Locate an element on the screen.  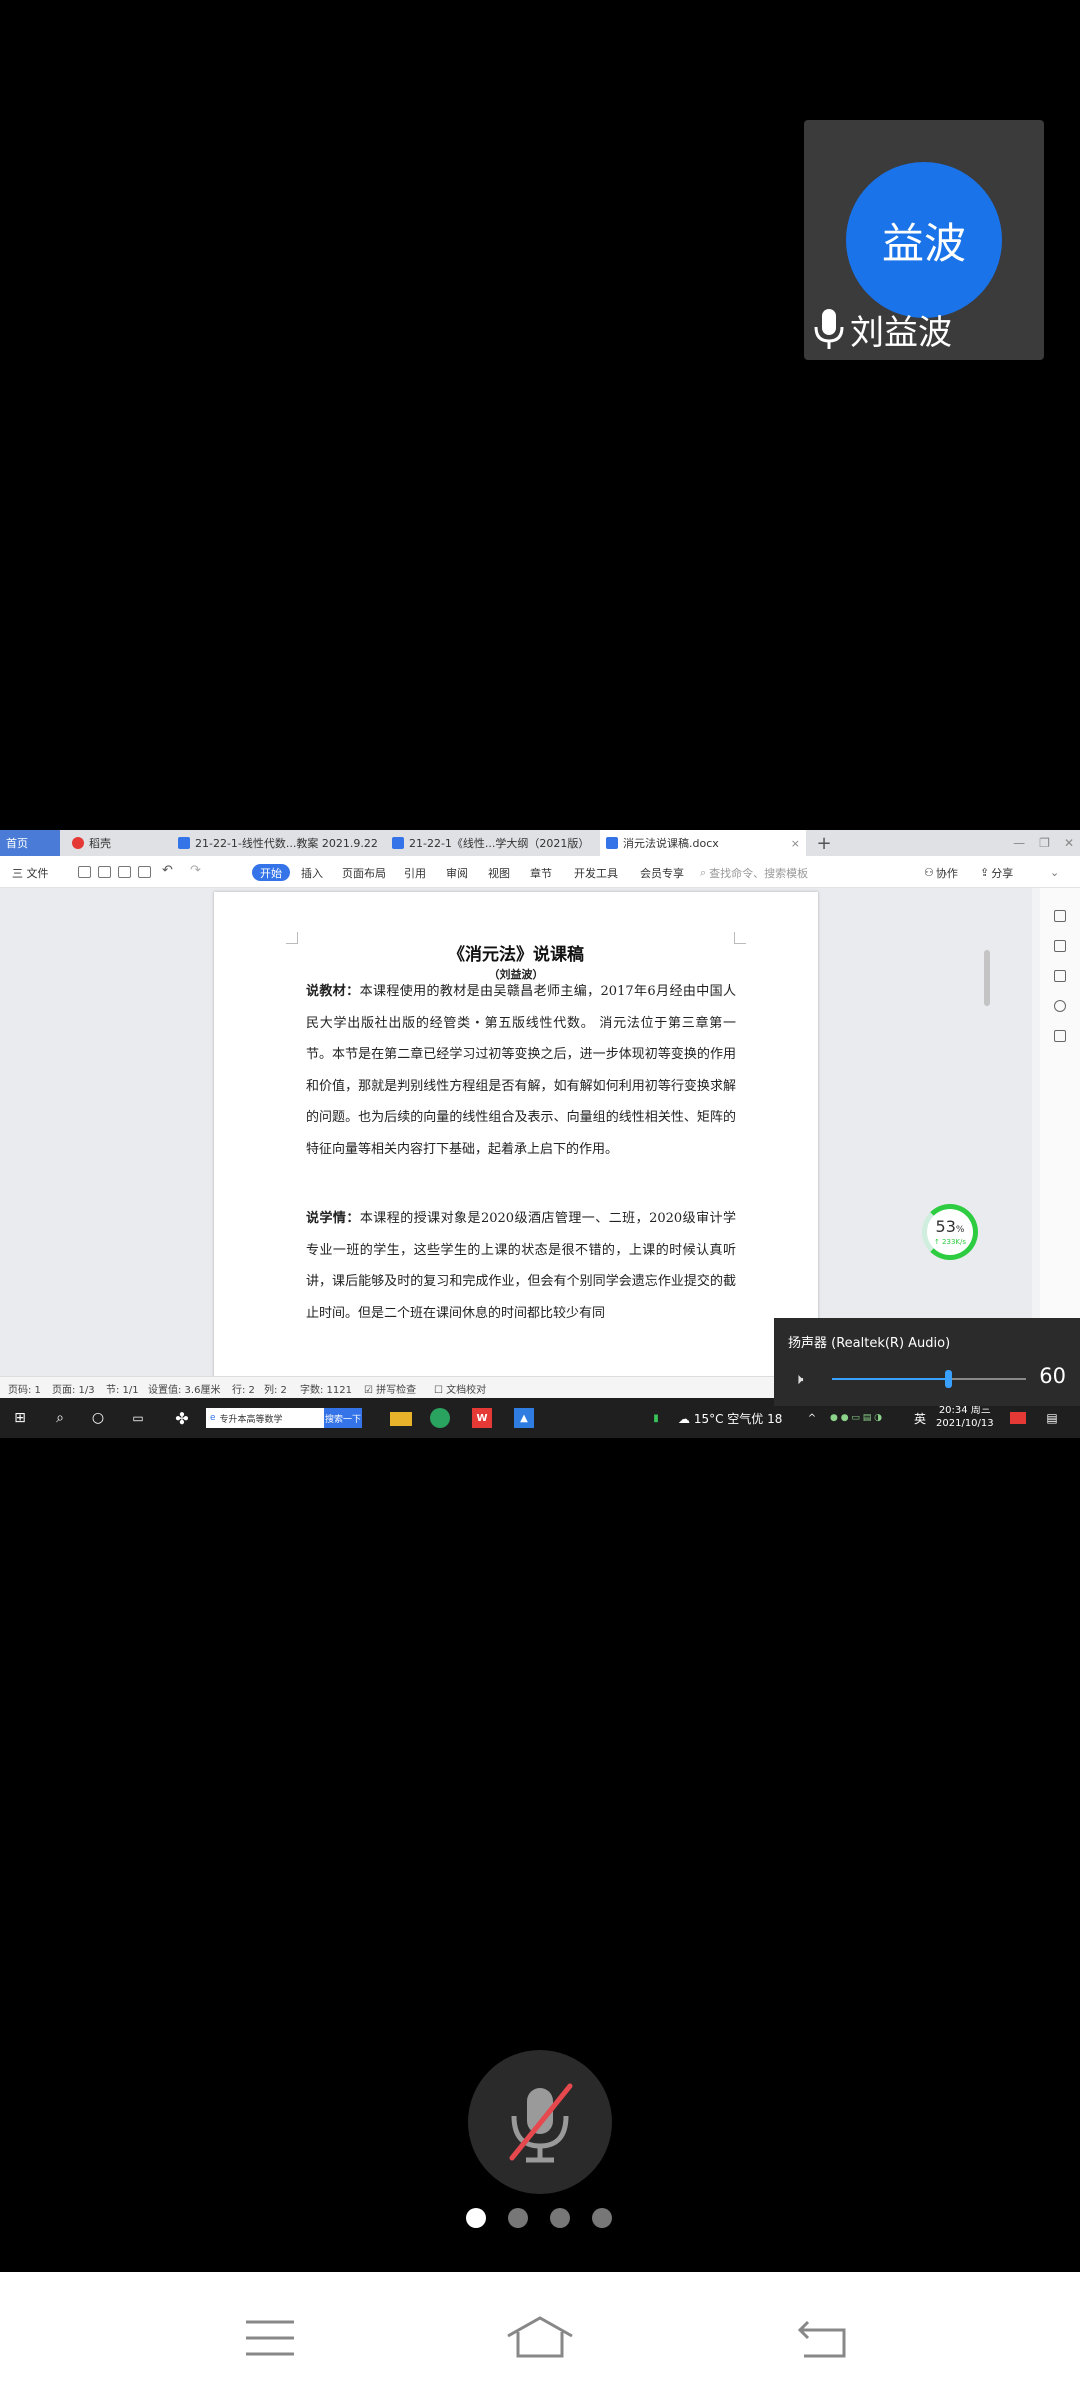
tab-document-3-label: 消元法说课稿.docx is located at coordinates (671, 843).